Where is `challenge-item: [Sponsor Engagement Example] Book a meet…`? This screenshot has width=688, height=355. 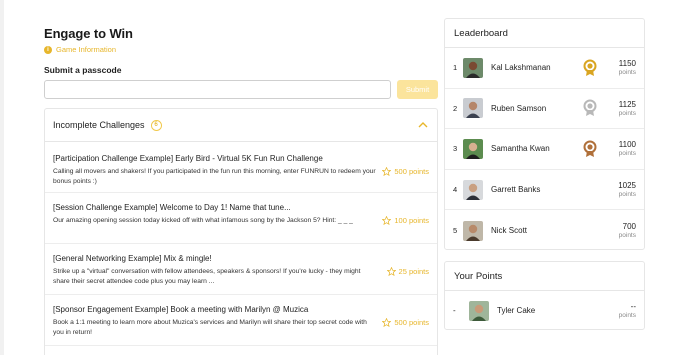 challenge-item: [Sponsor Engagement Example] Book a meet… is located at coordinates (241, 320).